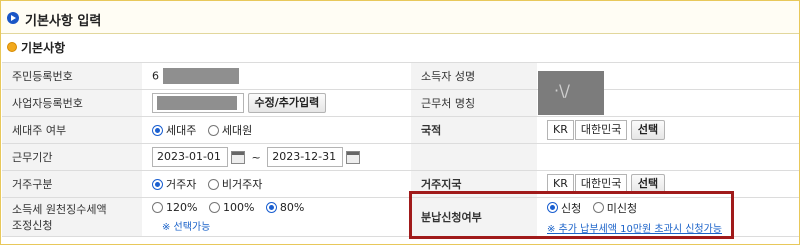 This screenshot has height=245, width=800. I want to click on installment-highlight-box, so click(571, 215).